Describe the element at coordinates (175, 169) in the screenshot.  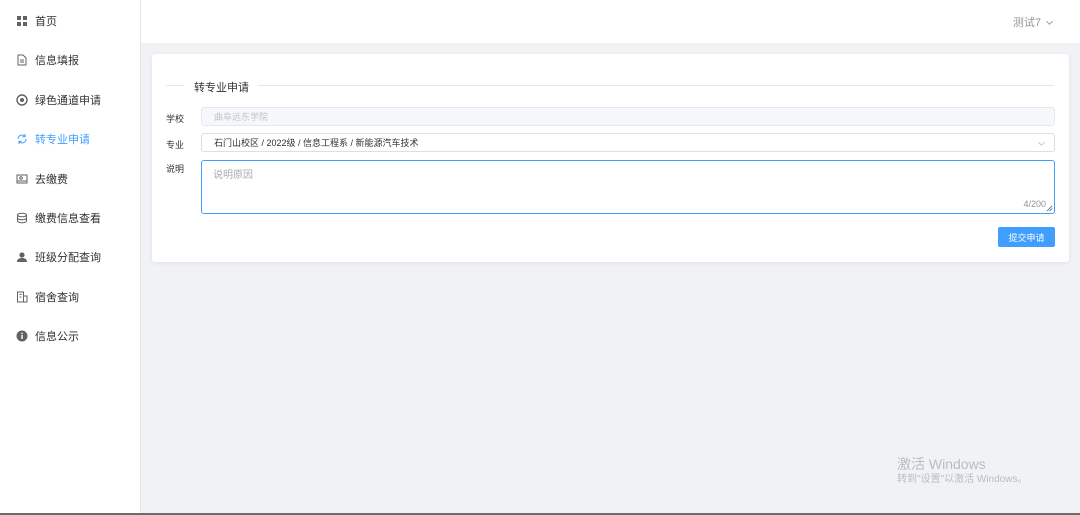
I see `reason-label: 说明` at that location.